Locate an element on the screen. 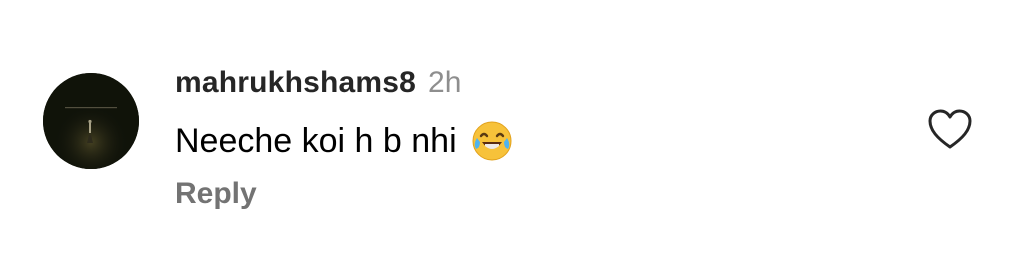 The height and width of the screenshot is (277, 1024). username: mahrukhshams8 is located at coordinates (295, 83).